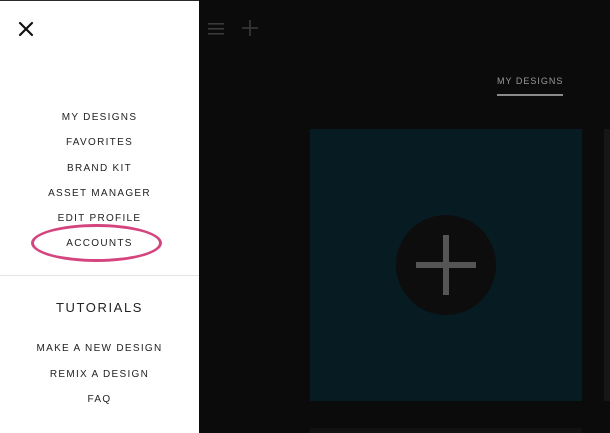 The height and width of the screenshot is (433, 610). What do you see at coordinates (607, 265) in the screenshot?
I see `next-design-card` at bounding box center [607, 265].